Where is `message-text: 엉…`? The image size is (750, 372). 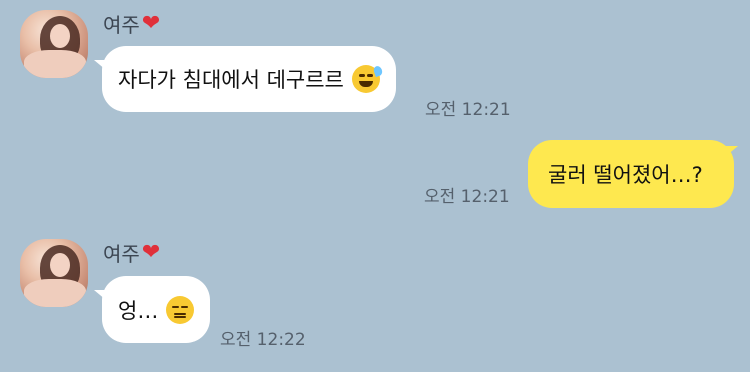 message-text: 엉… is located at coordinates (138, 310).